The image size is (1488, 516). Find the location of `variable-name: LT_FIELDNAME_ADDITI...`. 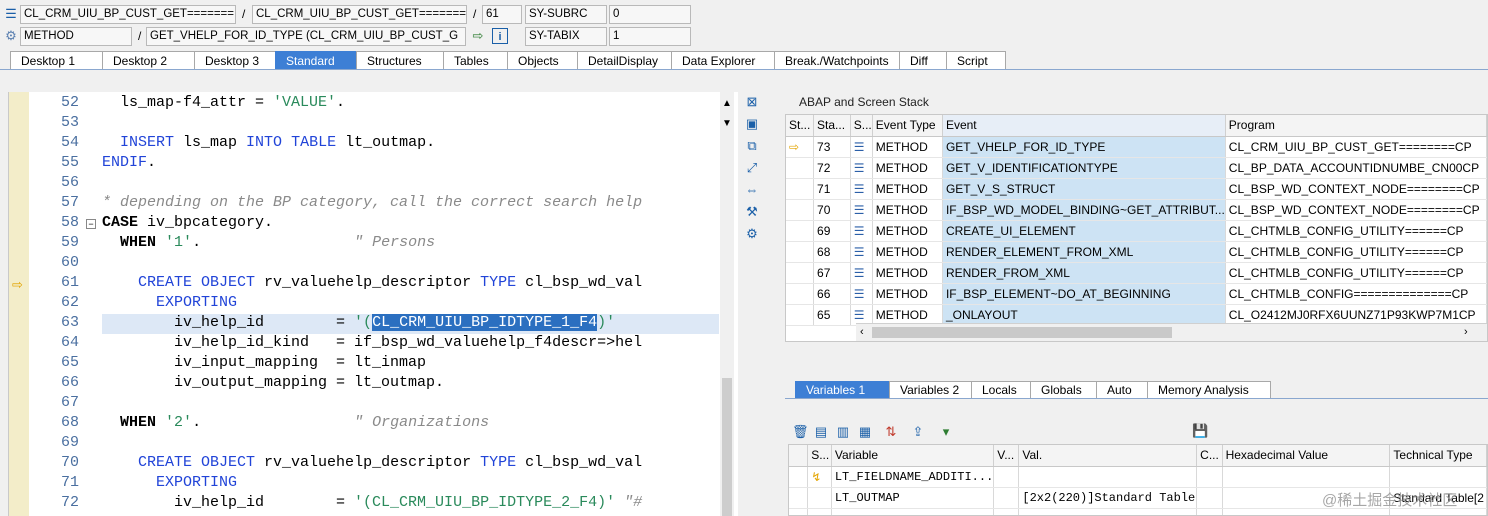

variable-name: LT_FIELDNAME_ADDITI... is located at coordinates (913, 477).